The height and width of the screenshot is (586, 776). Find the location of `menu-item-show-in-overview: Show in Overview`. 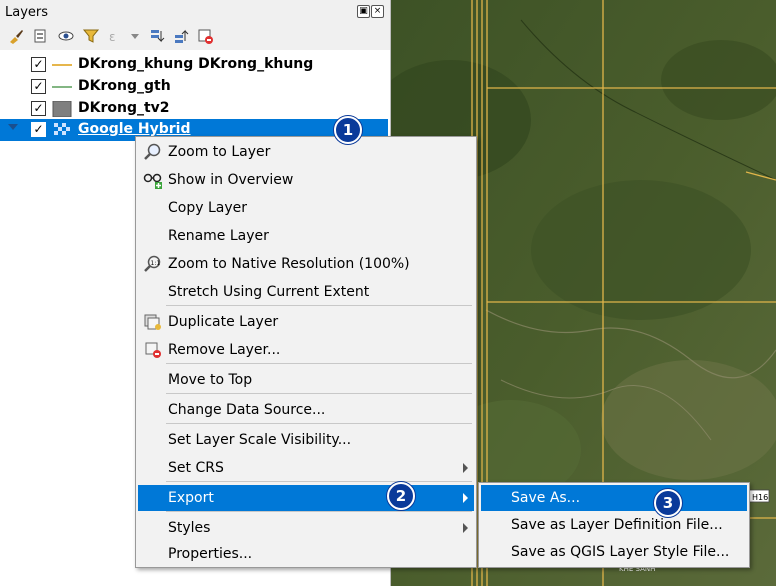

menu-item-show-in-overview: Show in Overview is located at coordinates (306, 180).